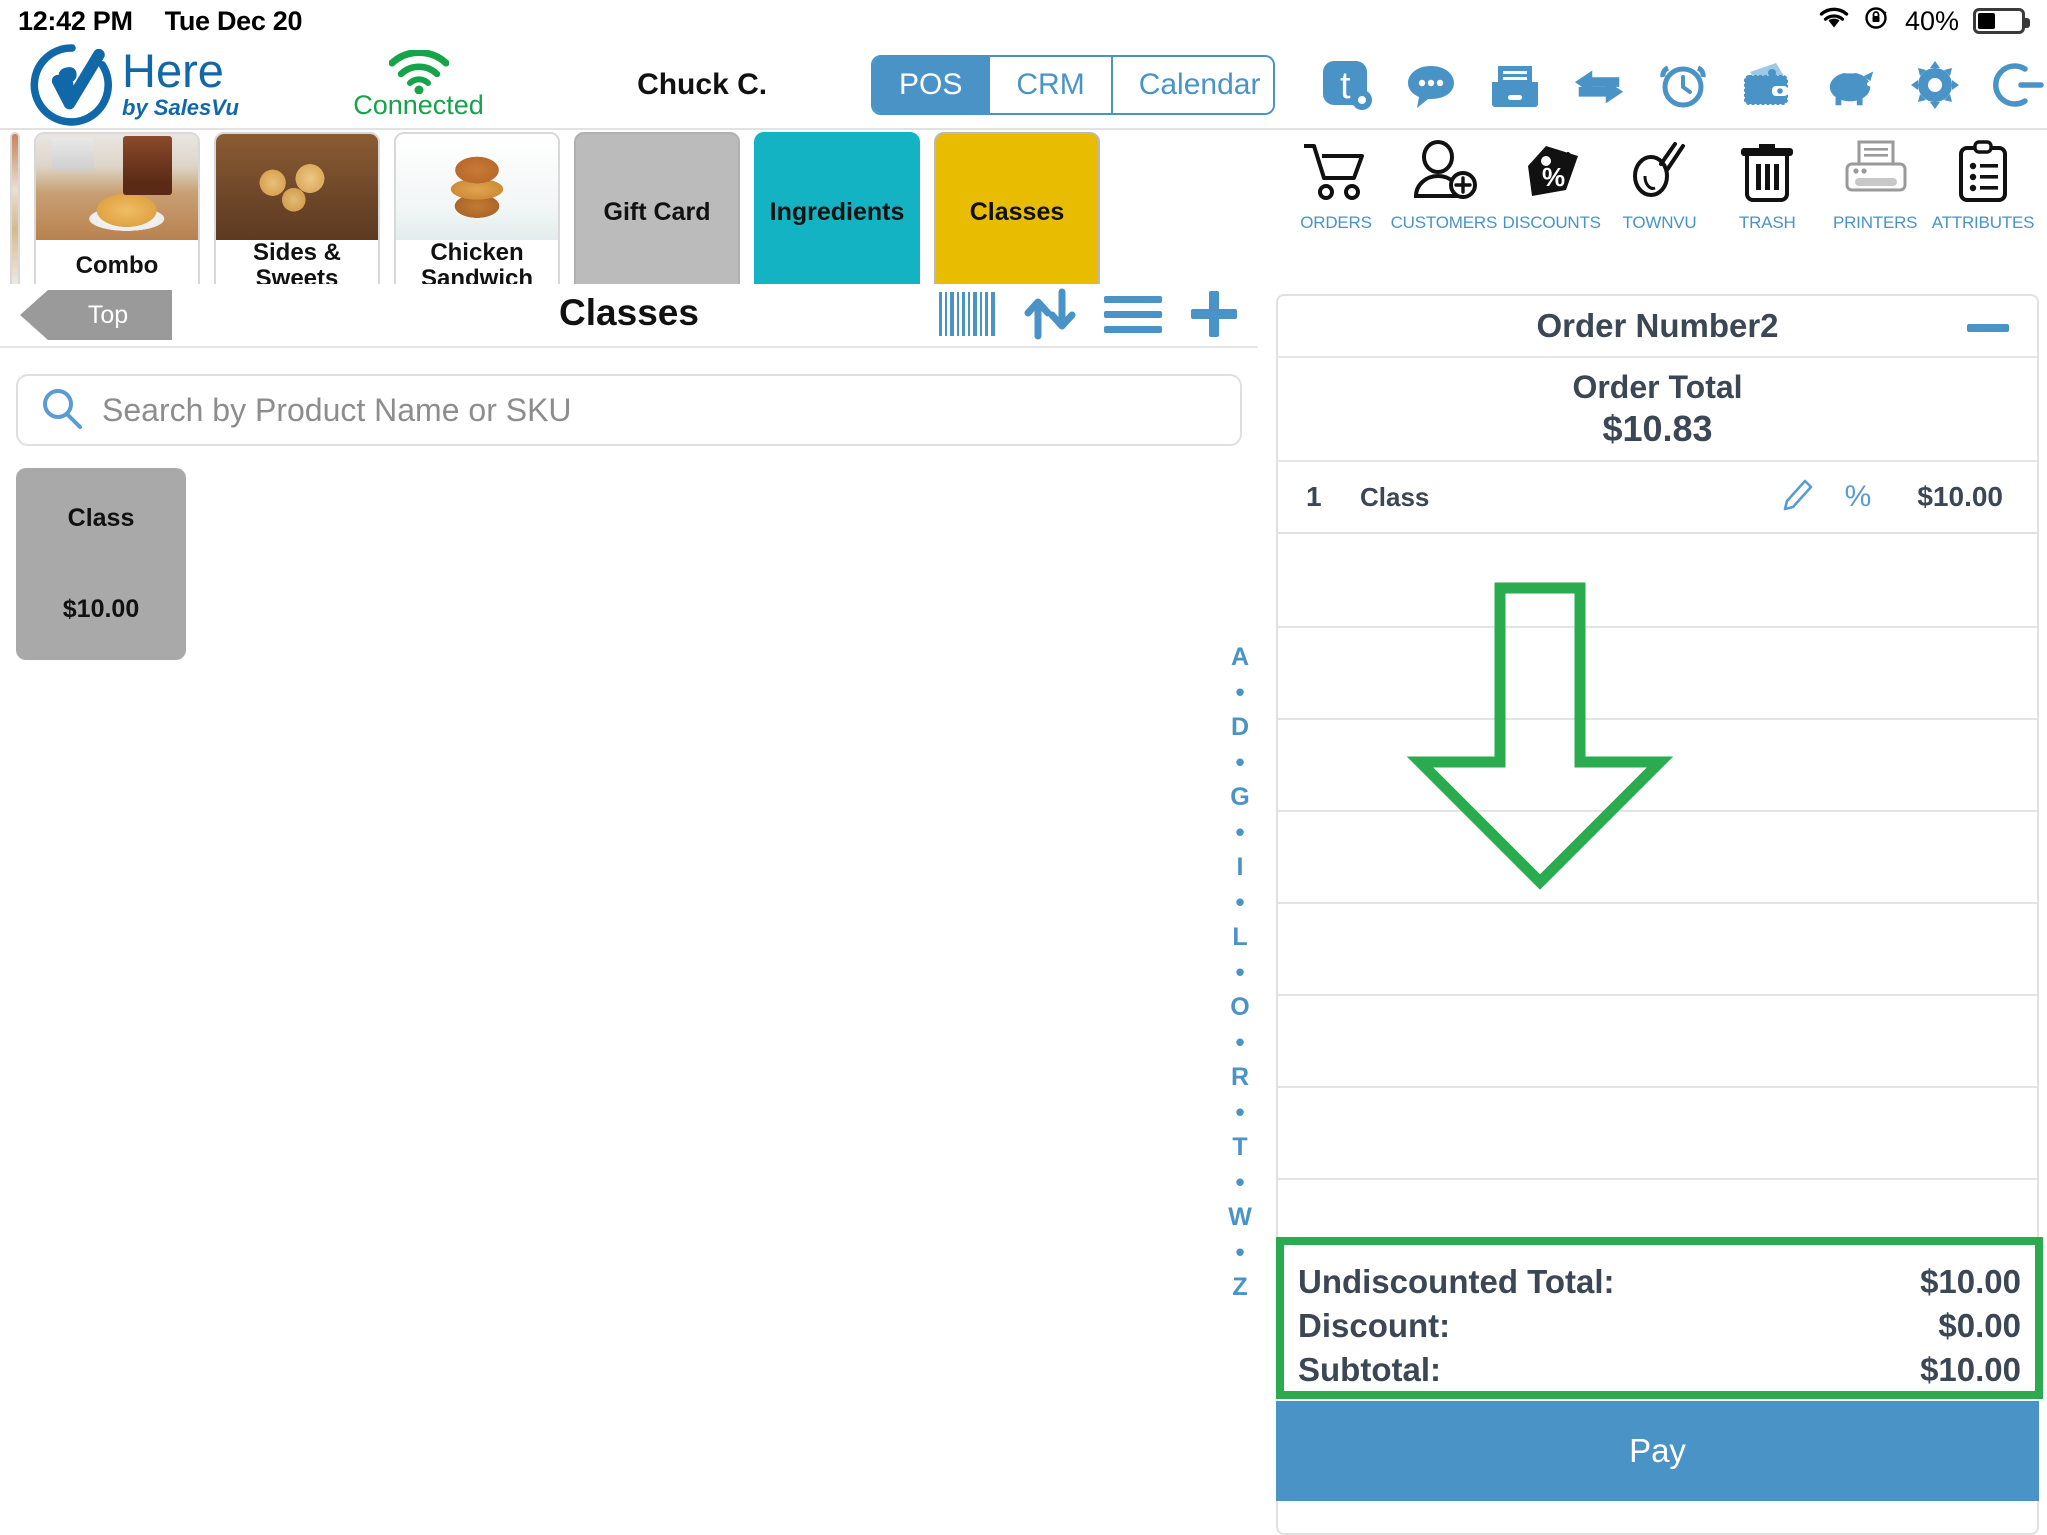 This screenshot has width=2047, height=1535. I want to click on toolbar-trash: TRASH, so click(1767, 186).